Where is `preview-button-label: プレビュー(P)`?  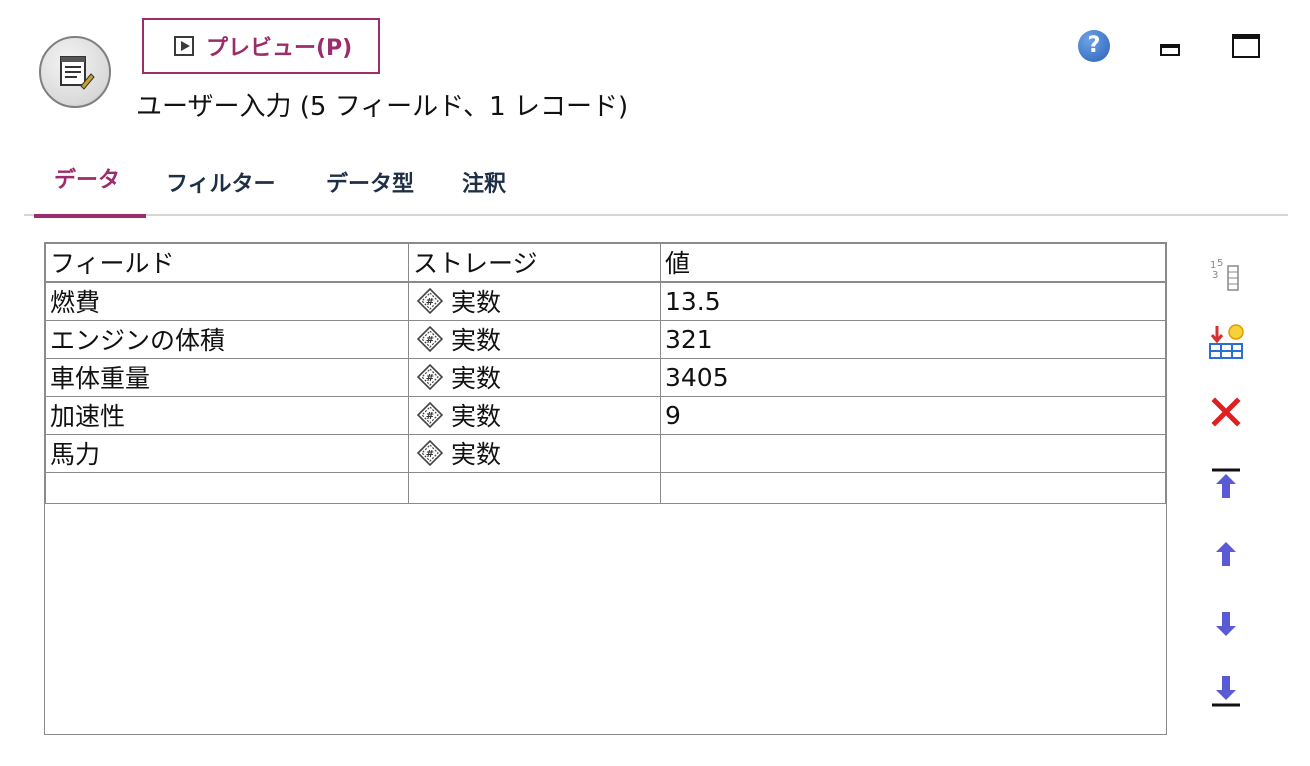 preview-button-label: プレビュー(P) is located at coordinates (279, 48).